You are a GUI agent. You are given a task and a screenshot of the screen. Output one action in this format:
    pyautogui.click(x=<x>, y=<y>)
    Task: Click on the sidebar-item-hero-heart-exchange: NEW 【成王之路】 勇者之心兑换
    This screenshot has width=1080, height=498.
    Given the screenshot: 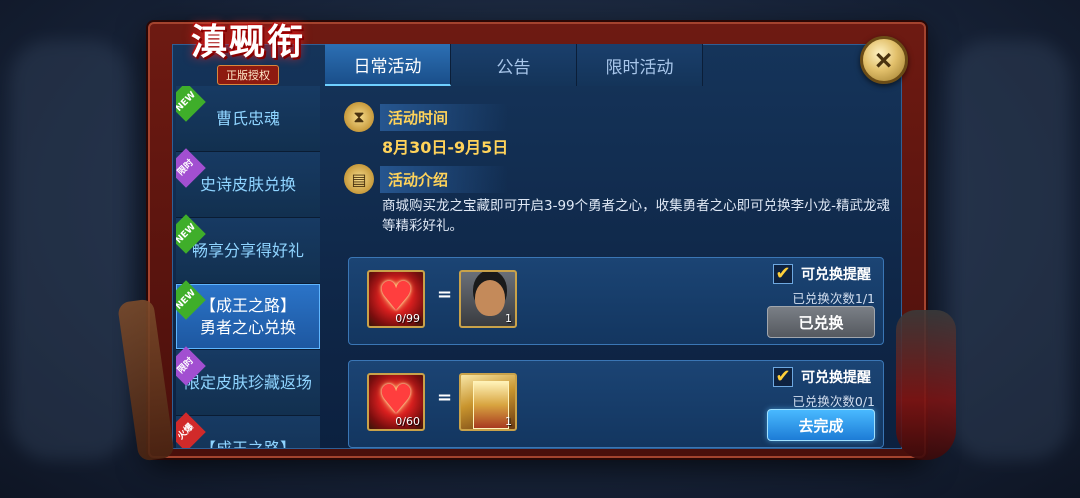 What is the action you would take?
    pyautogui.click(x=248, y=315)
    